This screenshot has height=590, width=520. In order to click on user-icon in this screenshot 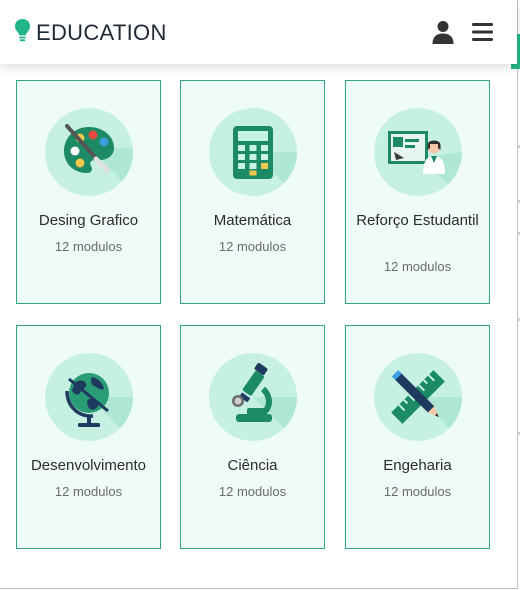, I will do `click(443, 32)`.